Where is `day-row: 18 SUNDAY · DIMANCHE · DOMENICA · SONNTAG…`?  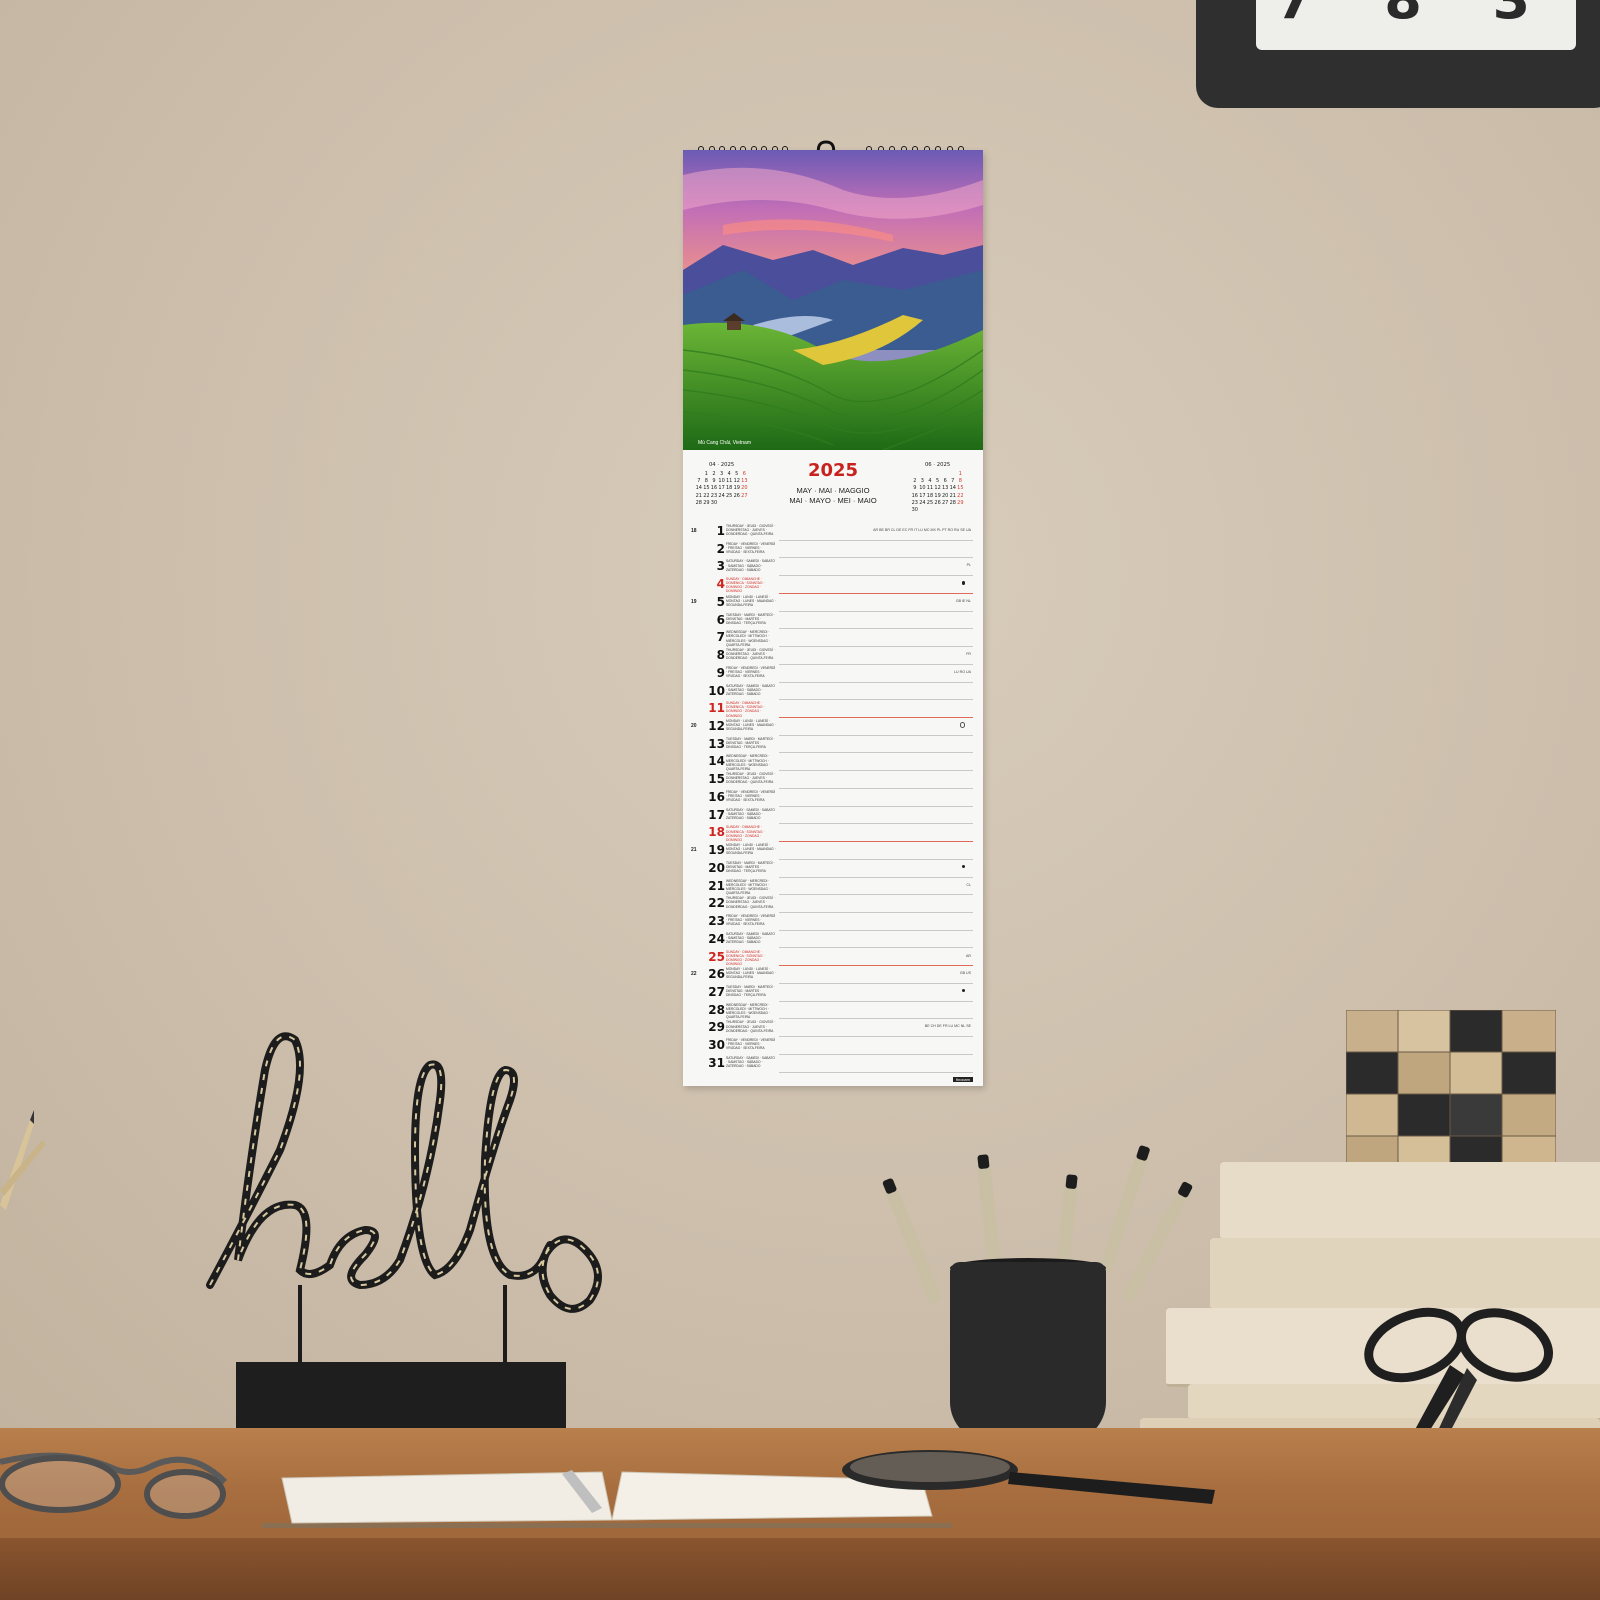
day-row: 18 SUNDAY · DIMANCHE · DOMENICA · SONNTAG… is located at coordinates (833, 833).